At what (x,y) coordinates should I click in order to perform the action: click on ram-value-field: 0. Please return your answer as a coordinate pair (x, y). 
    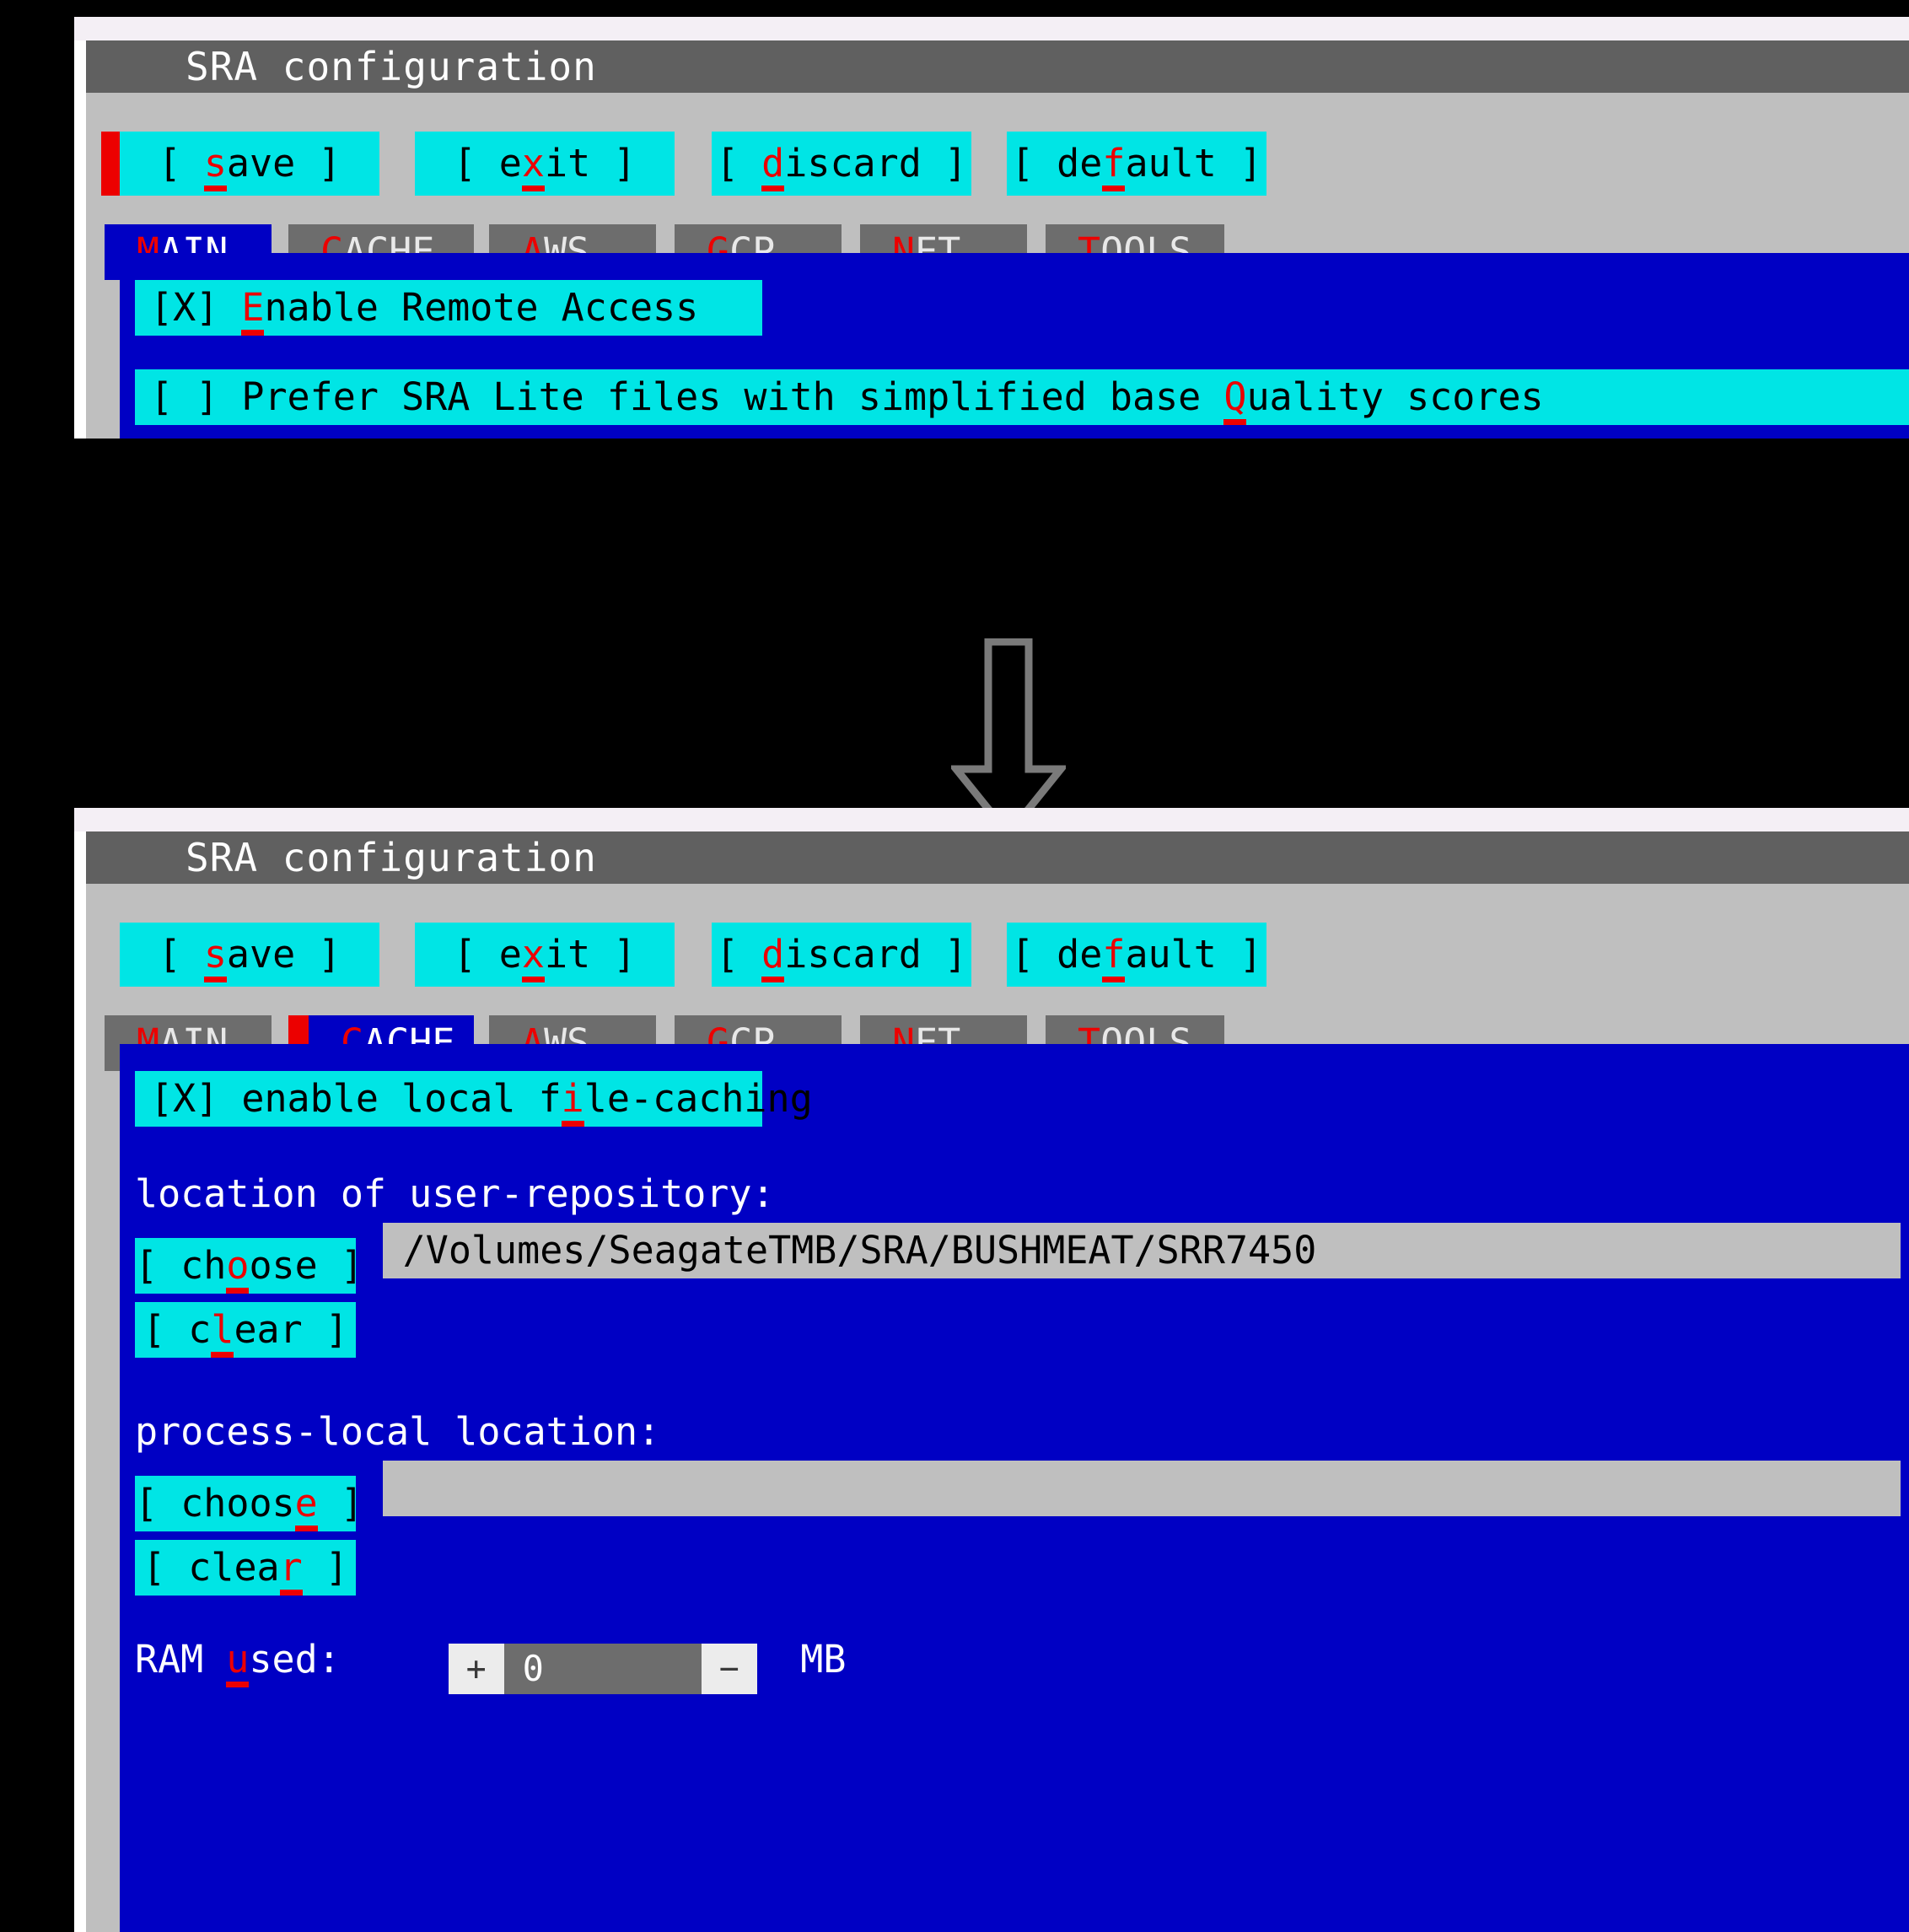
    Looking at the image, I should click on (603, 1669).